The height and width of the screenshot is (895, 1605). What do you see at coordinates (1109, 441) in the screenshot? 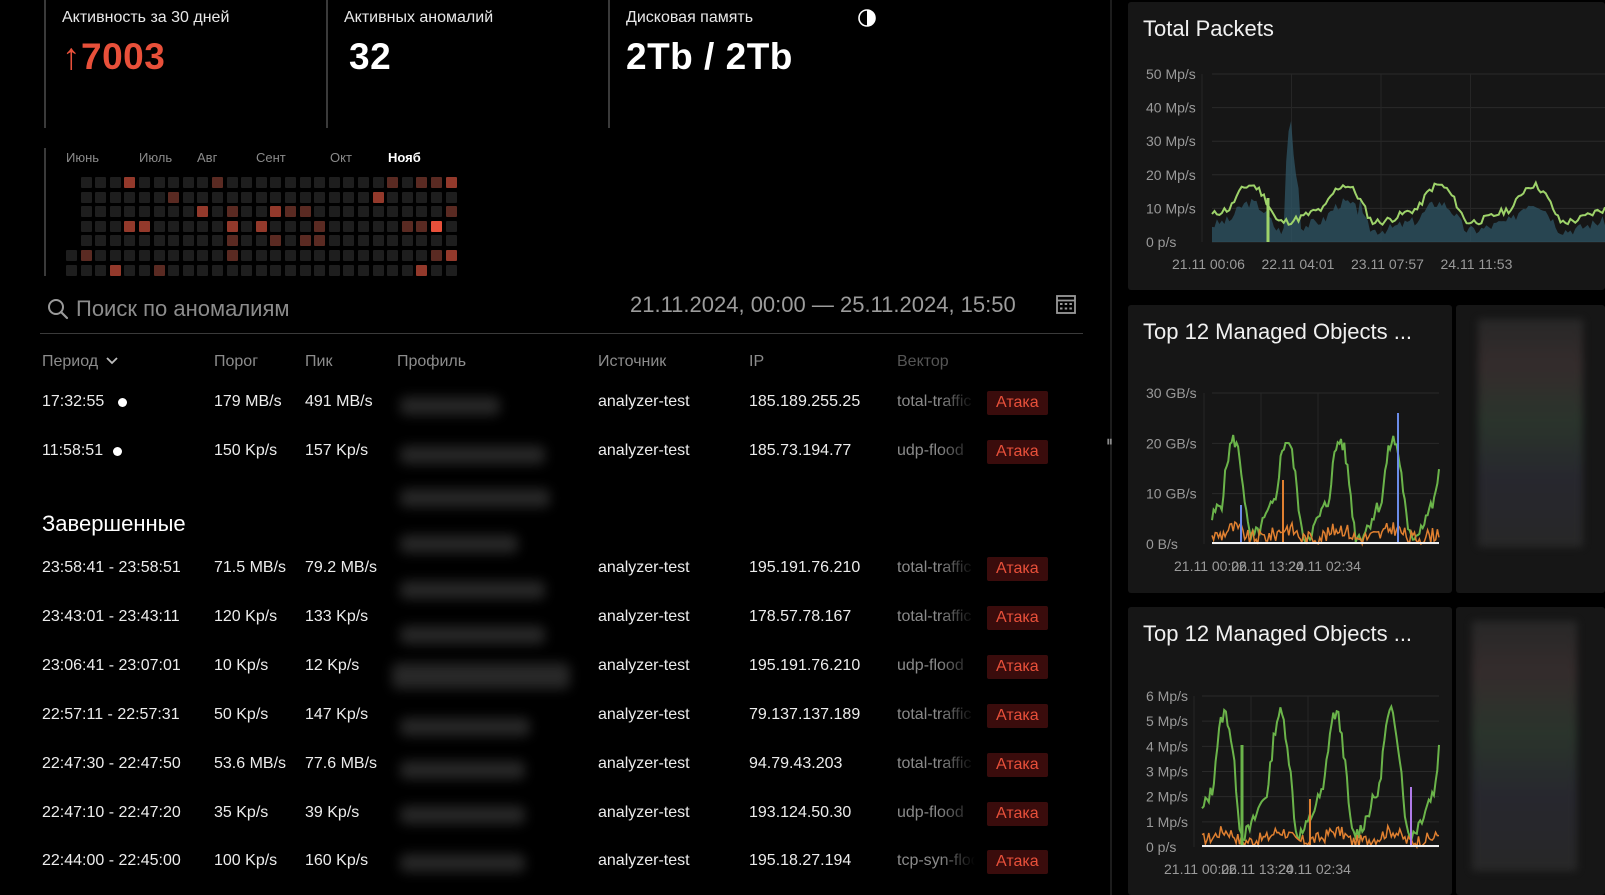
I see `drag-handle-icon: ⏸` at bounding box center [1109, 441].